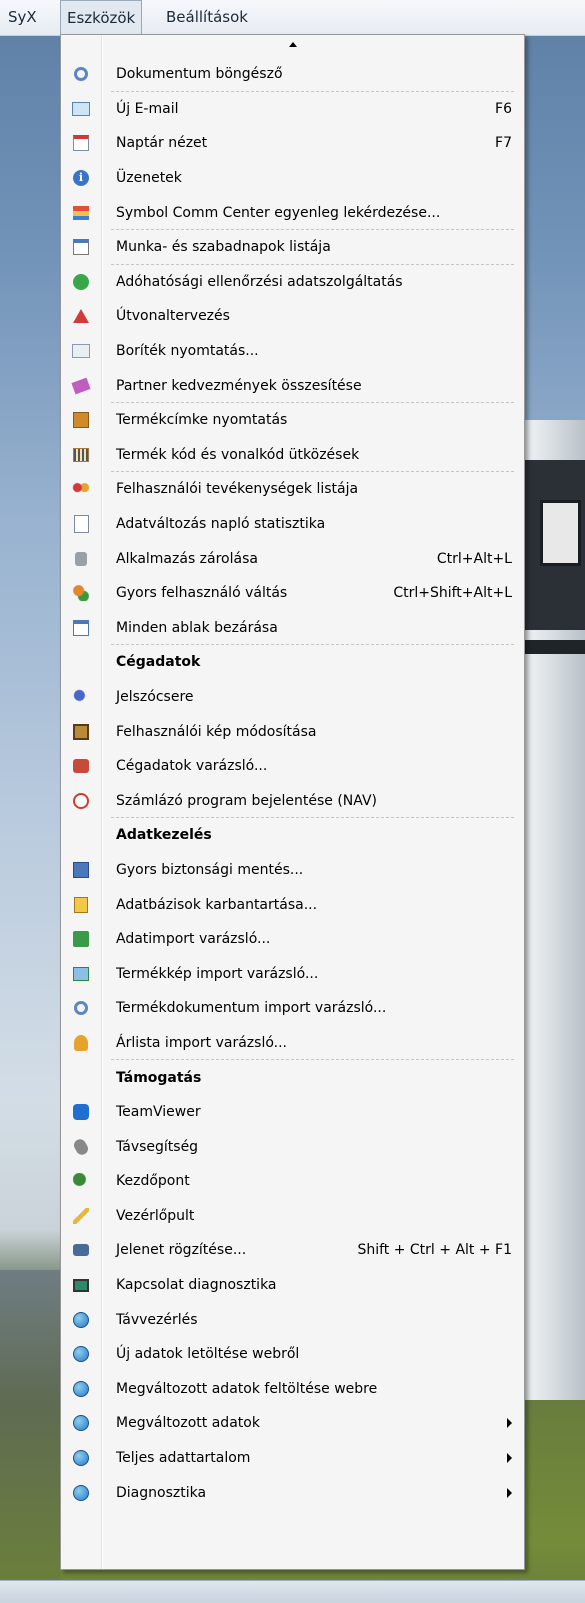 The height and width of the screenshot is (1603, 585). Describe the element at coordinates (292, 74) in the screenshot. I see `menu-item: Dokumentum böngésző` at that location.